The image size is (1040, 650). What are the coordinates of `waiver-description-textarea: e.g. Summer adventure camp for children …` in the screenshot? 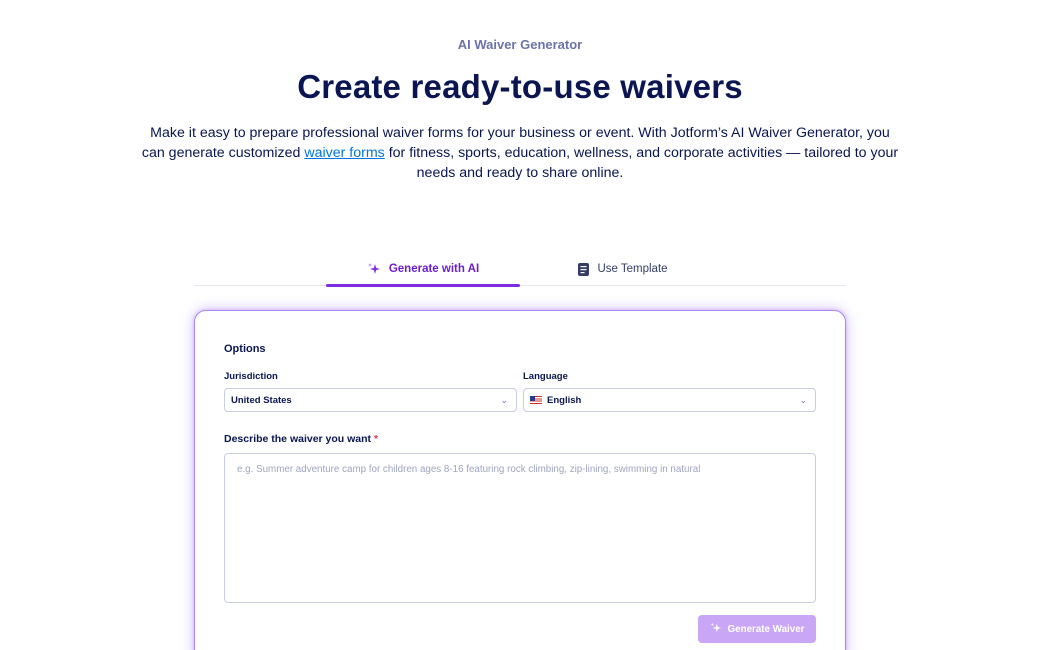 It's located at (520, 528).